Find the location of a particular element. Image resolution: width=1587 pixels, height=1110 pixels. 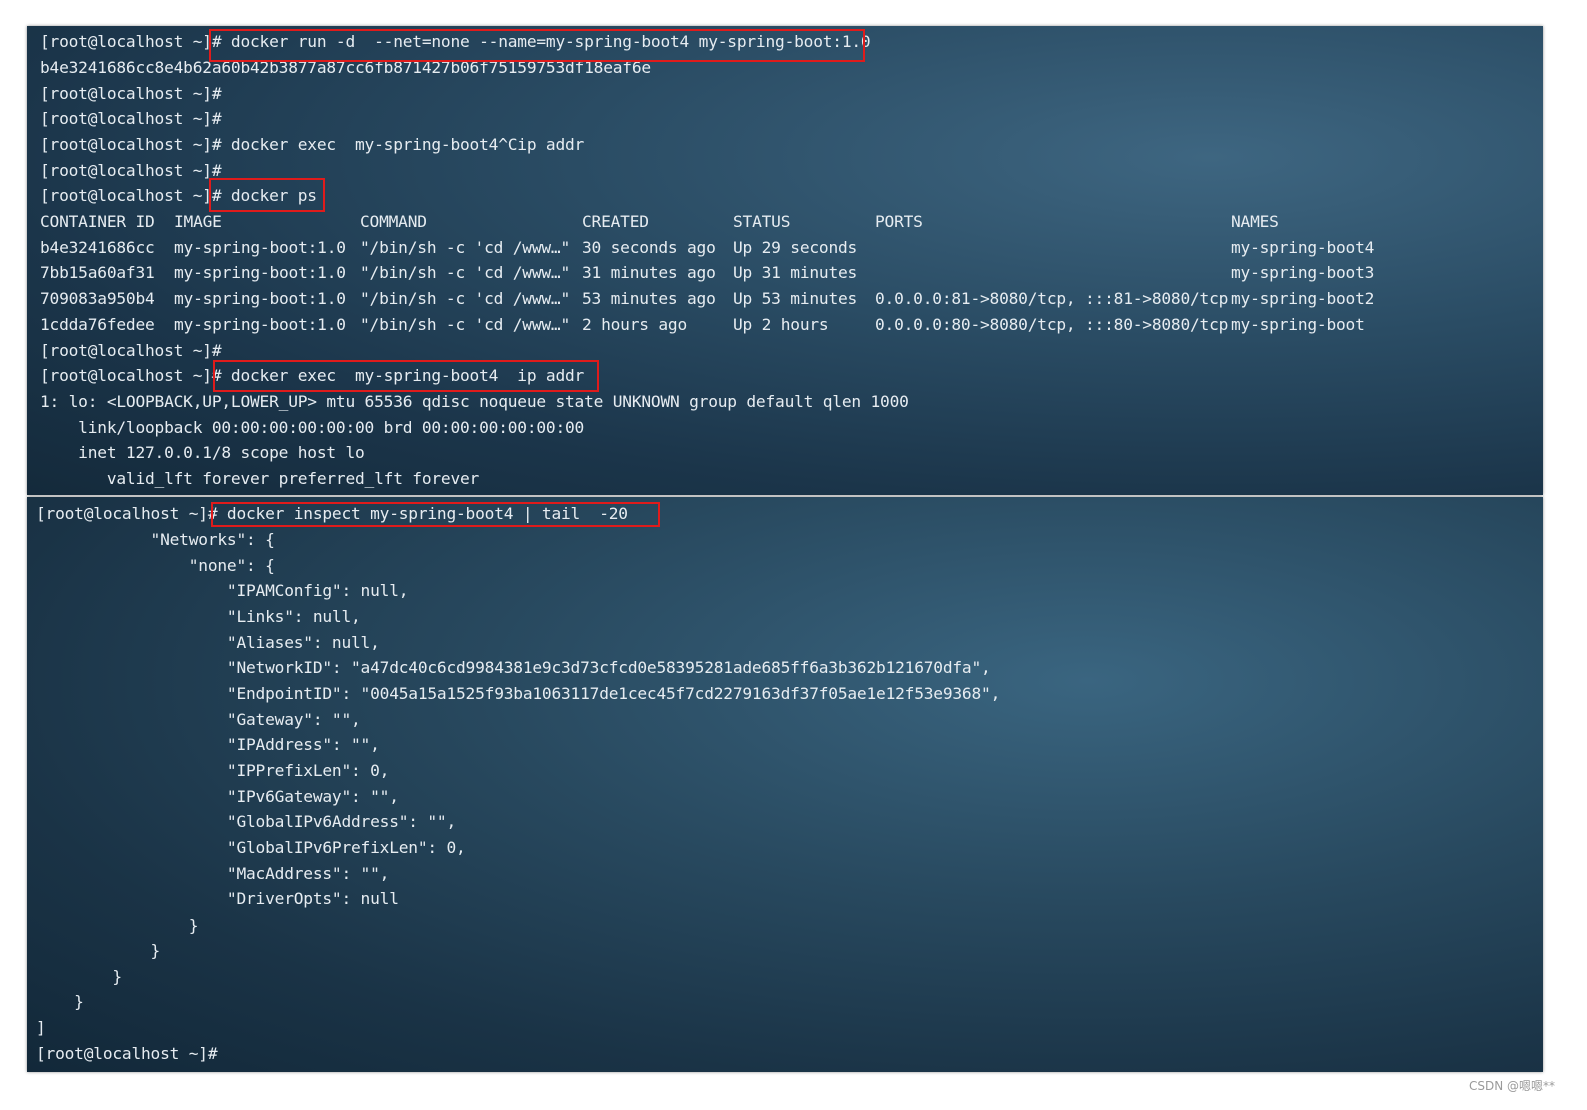

cell-status: Up 31 minutes is located at coordinates (795, 272).